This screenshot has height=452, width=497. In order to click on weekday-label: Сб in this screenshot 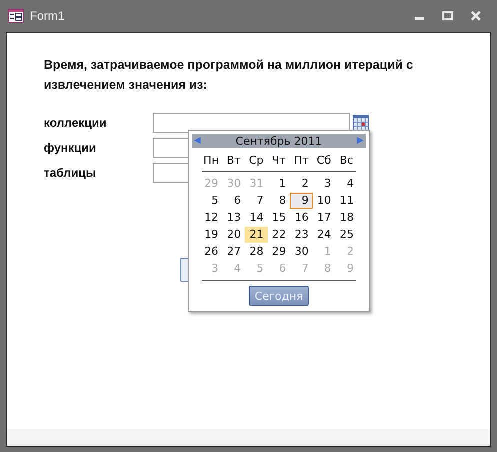, I will do `click(324, 160)`.